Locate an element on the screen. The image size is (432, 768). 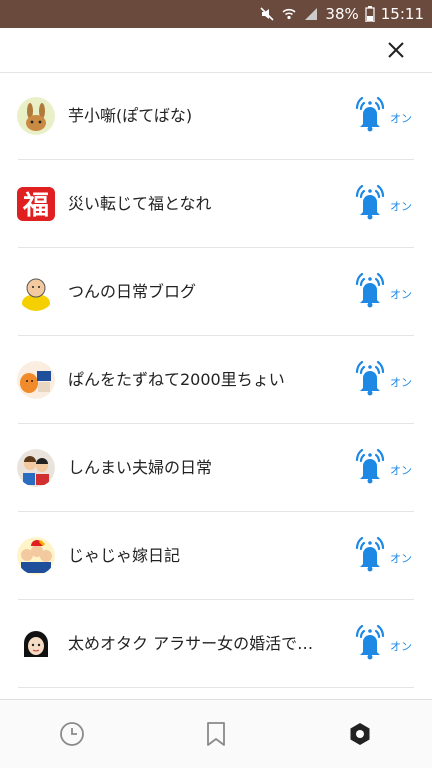
list-item: しんまい夫婦の日常 オン is located at coordinates (216, 468).